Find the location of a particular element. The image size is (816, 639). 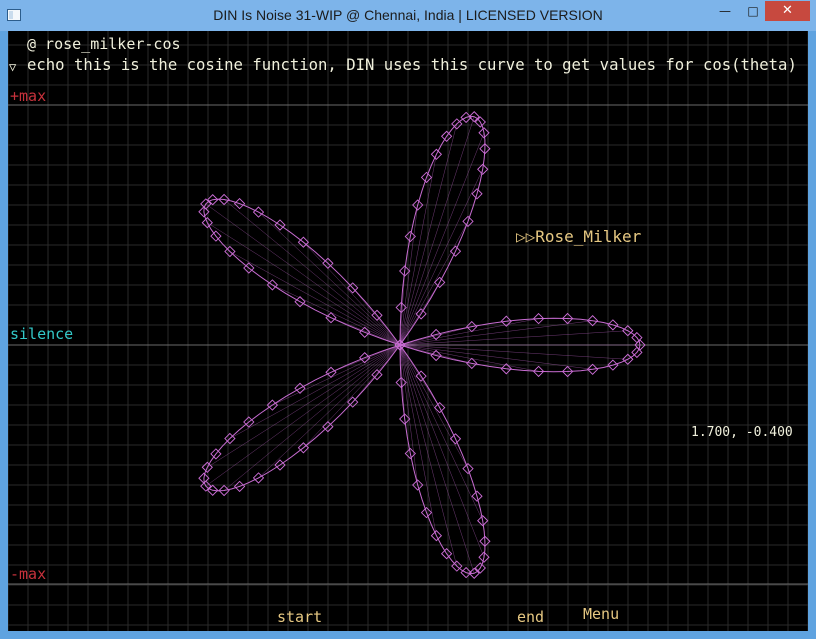

maximize-button: □ is located at coordinates (753, 11).